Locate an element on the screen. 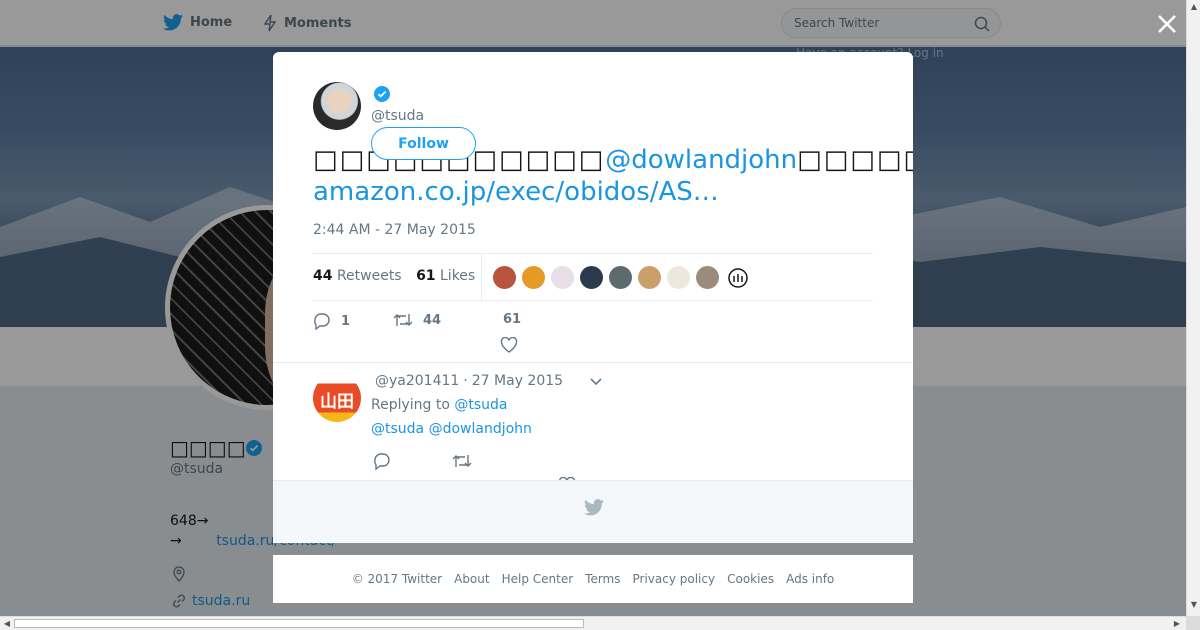 The height and width of the screenshot is (630, 1200). scroll-up-arrow: ▲ is located at coordinates (1193, 7).